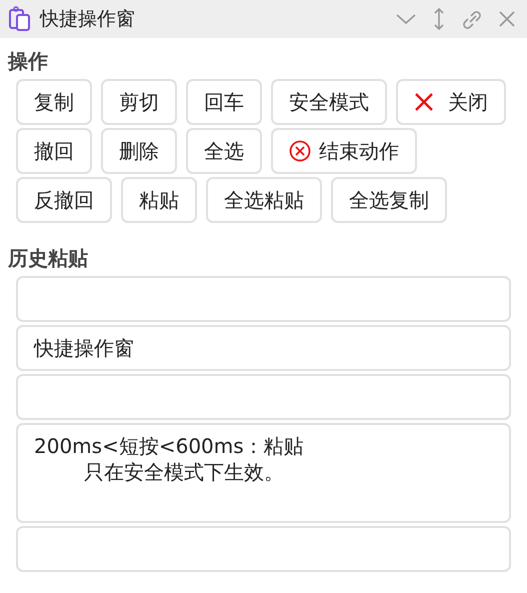 The width and height of the screenshot is (527, 593). What do you see at coordinates (88, 19) in the screenshot?
I see `window-title: 快捷操作窗` at bounding box center [88, 19].